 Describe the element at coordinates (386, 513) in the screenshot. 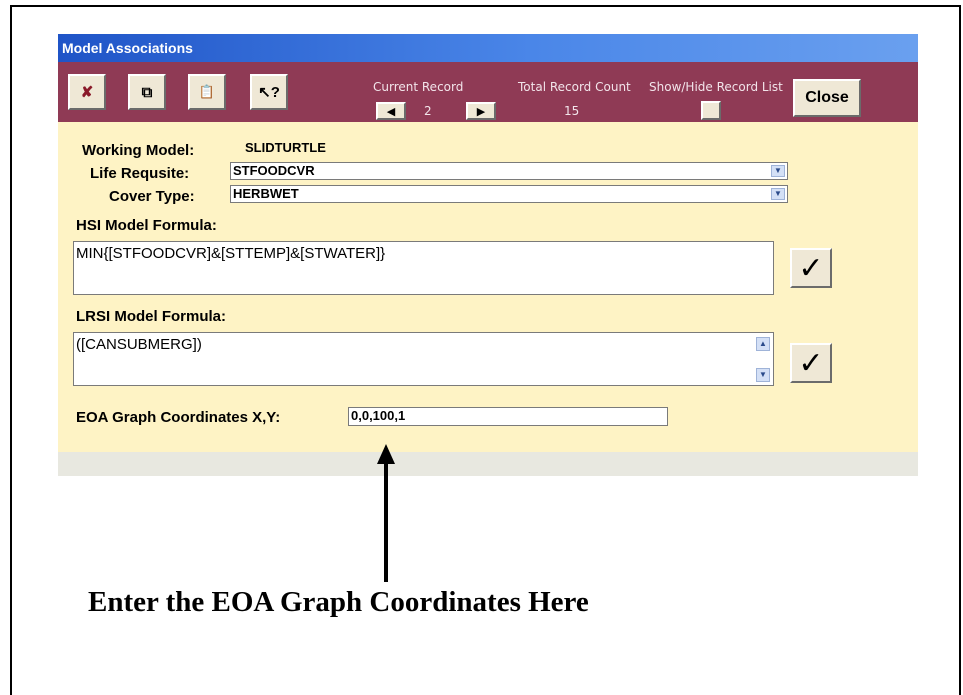

I see `annotation-arrow` at that location.